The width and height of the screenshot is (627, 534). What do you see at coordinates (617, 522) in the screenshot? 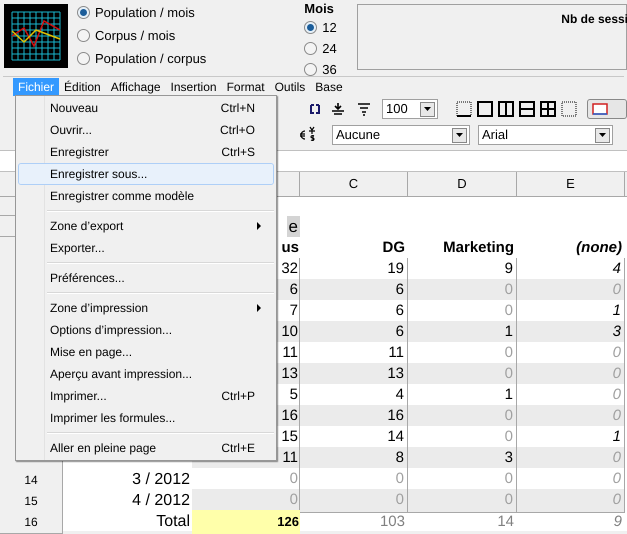
I see `table-cell-text: 9` at bounding box center [617, 522].